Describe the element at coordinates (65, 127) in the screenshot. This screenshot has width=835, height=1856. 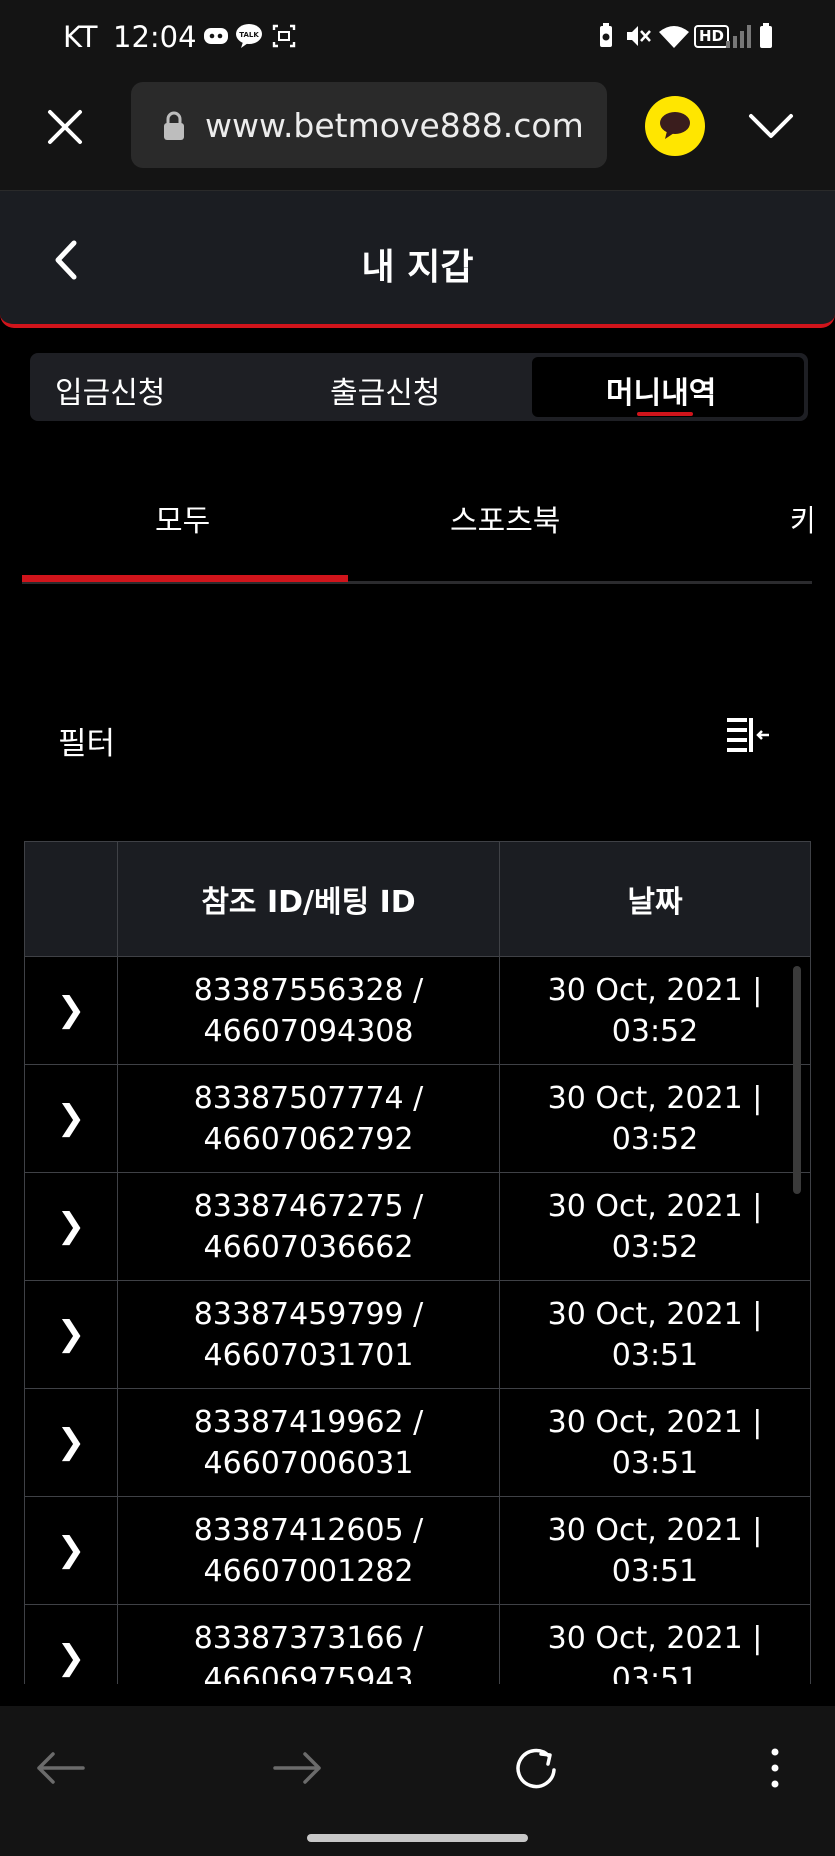
I see `close-icon` at that location.